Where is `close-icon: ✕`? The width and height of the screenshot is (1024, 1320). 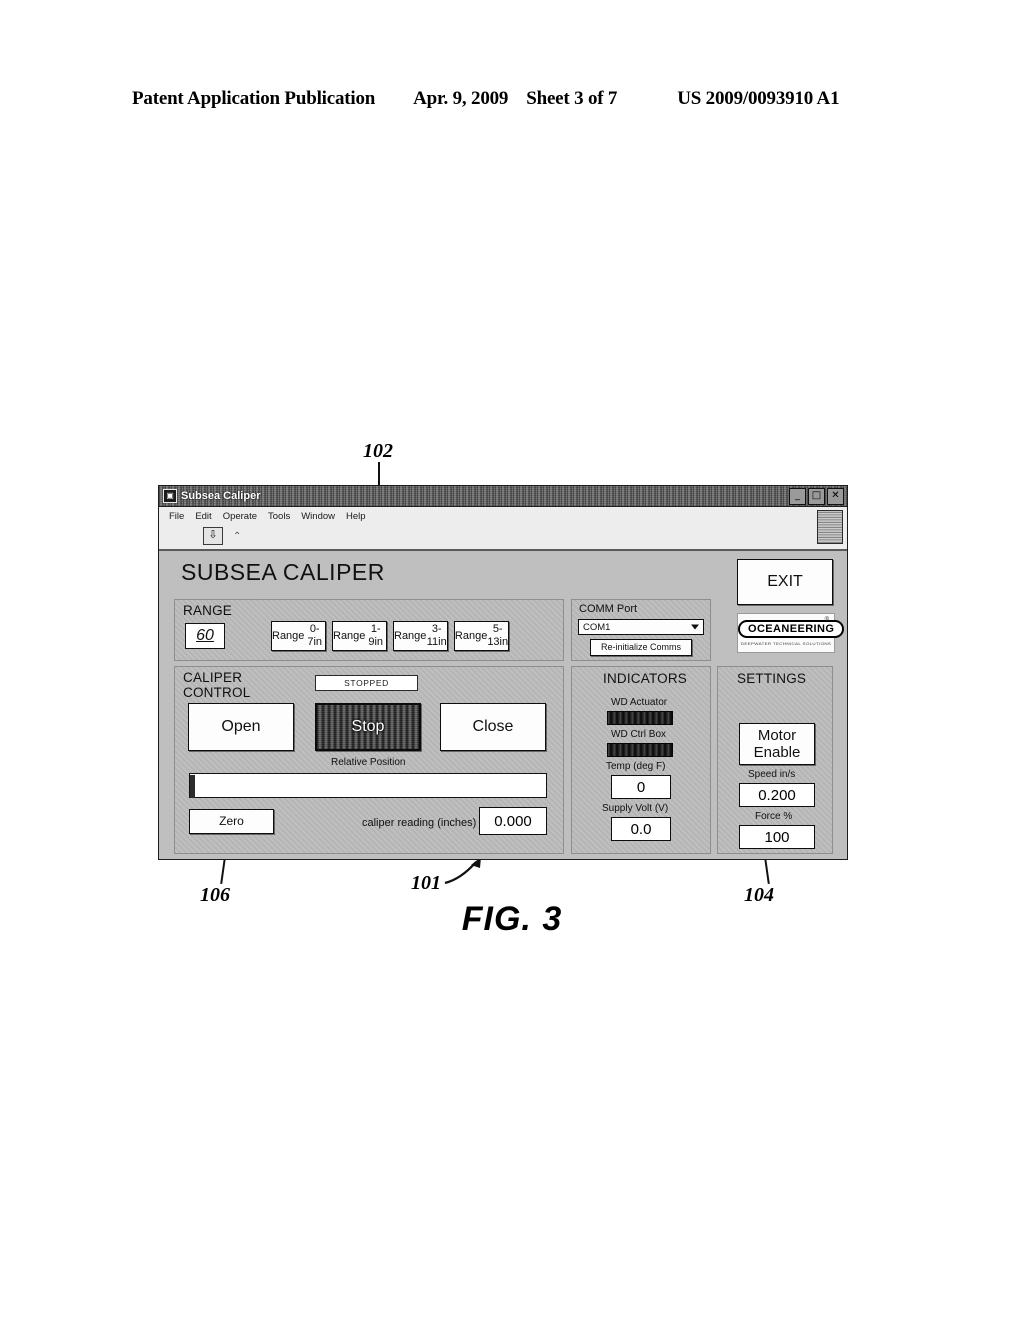
close-icon: ✕ is located at coordinates (835, 496).